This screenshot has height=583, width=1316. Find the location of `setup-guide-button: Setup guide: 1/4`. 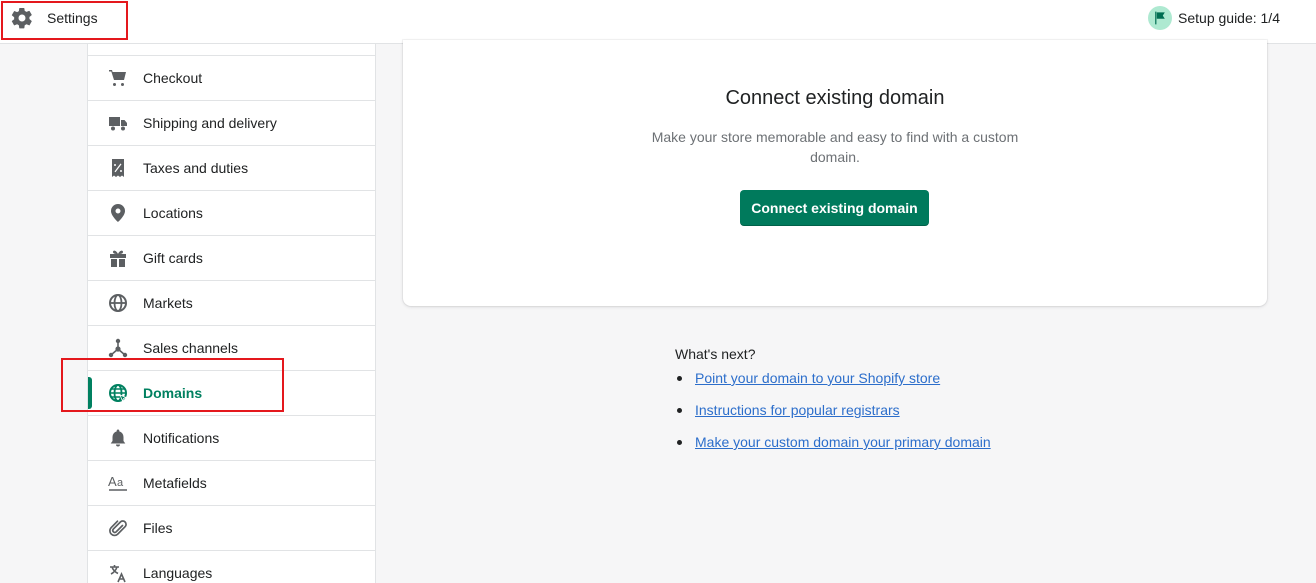

setup-guide-button: Setup guide: 1/4 is located at coordinates (1214, 18).